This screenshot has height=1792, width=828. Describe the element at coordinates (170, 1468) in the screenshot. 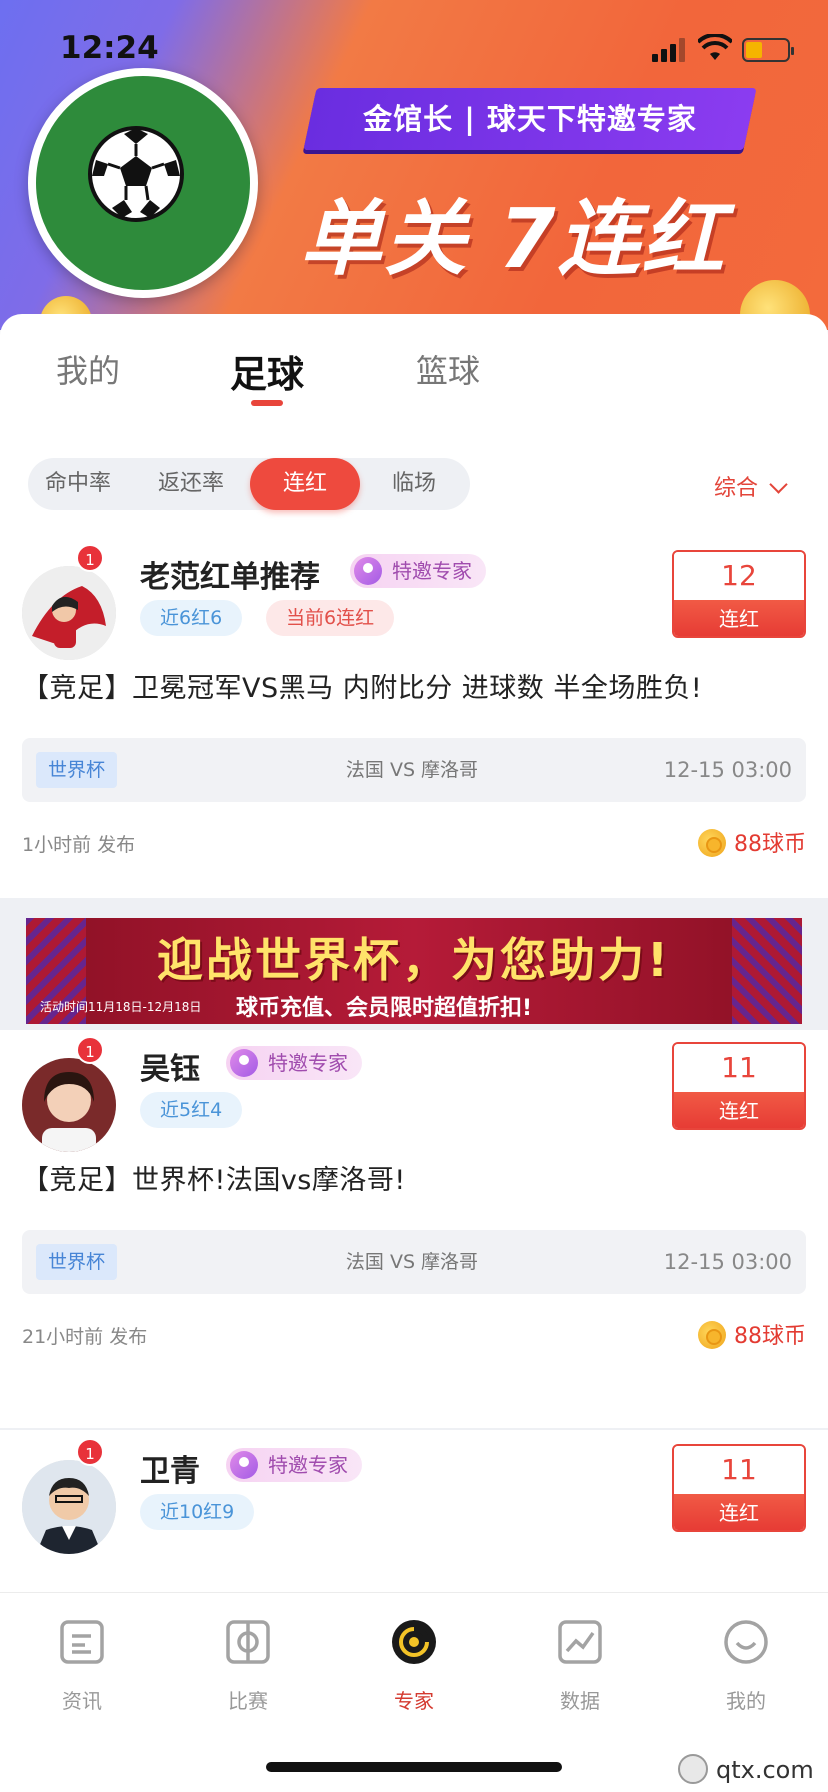

I see `expert-name: 卫青` at that location.